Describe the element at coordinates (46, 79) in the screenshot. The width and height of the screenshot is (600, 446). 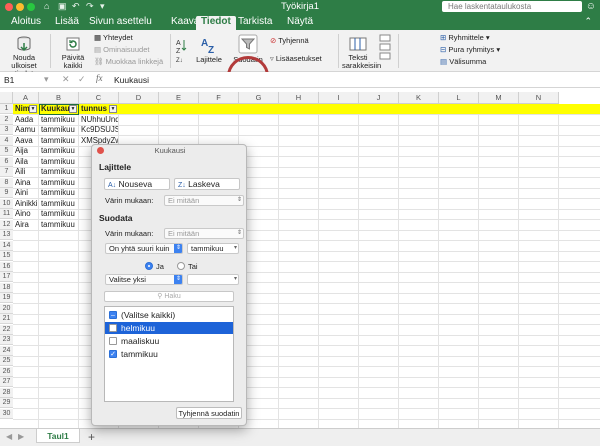
I see `name-box-dropdown-icon: ▾` at that location.